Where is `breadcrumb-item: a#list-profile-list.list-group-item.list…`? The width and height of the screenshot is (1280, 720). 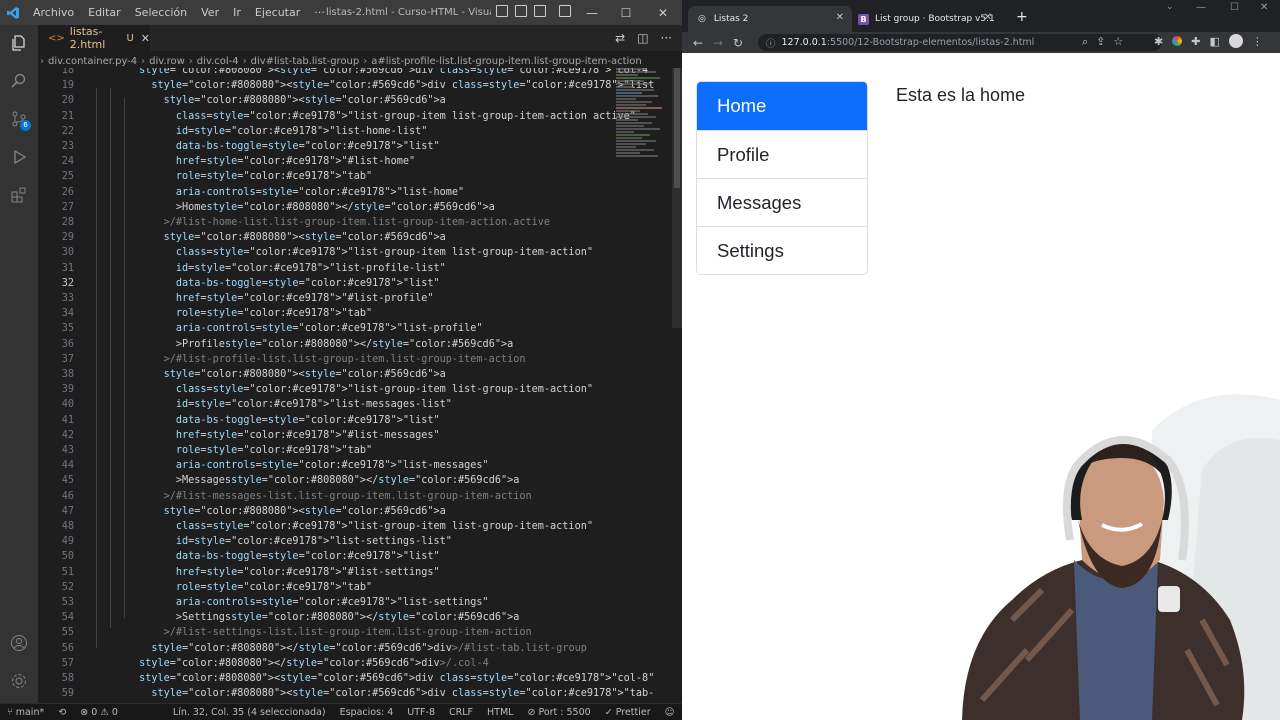
breadcrumb-item: a#list-profile-list.list-group-item.list… is located at coordinates (506, 61).